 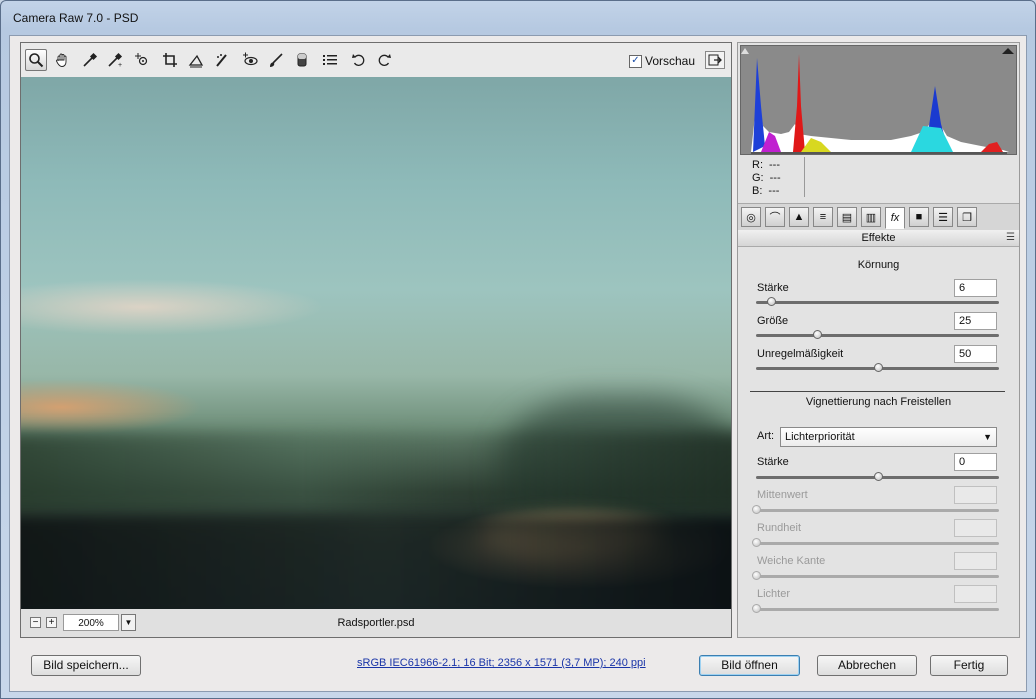 What do you see at coordinates (90, 60) in the screenshot?
I see `white-balance-icon` at bounding box center [90, 60].